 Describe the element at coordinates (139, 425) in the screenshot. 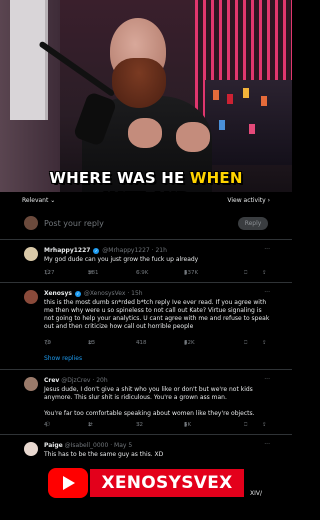

I see `like-count: 32` at that location.